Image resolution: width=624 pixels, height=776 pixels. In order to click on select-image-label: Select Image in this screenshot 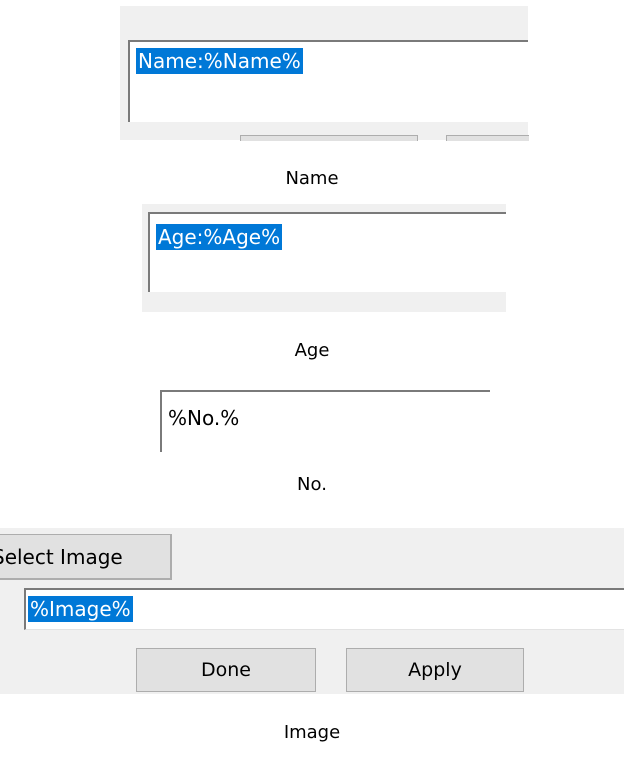, I will do `click(61, 556)`.